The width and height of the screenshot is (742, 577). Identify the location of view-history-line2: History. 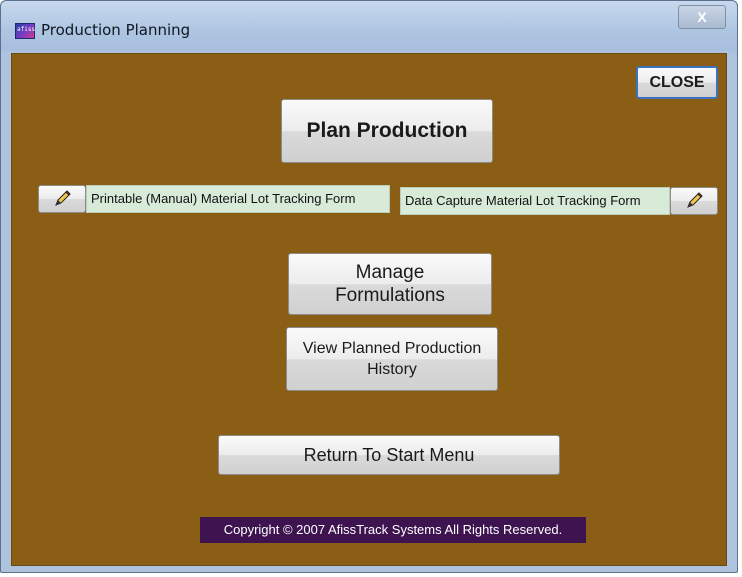
(392, 369).